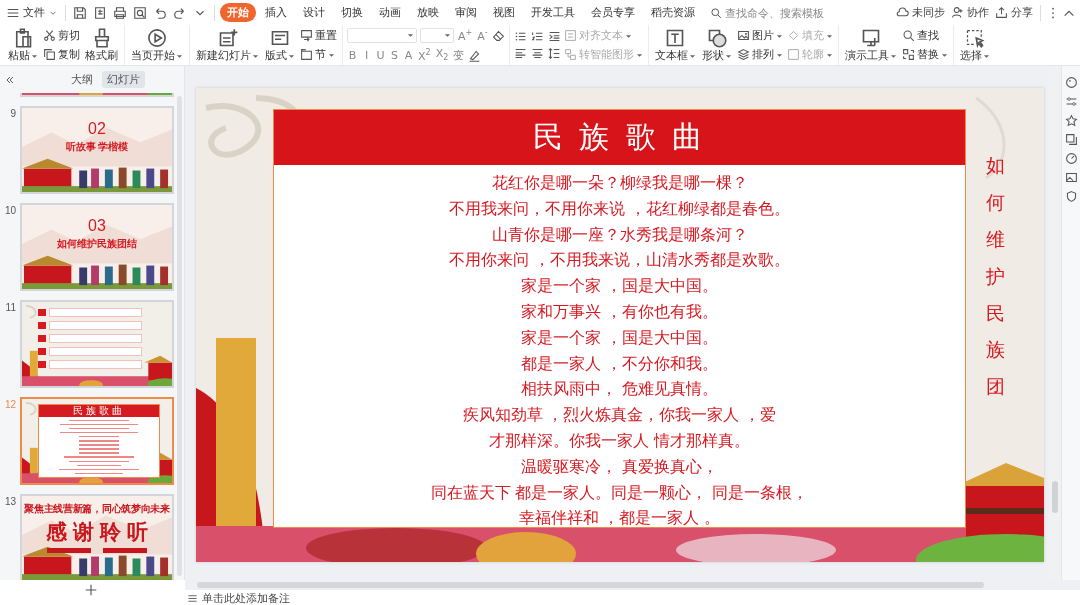 This screenshot has width=1080, height=605. Describe the element at coordinates (466, 12) in the screenshot. I see `ribbon-tab: 审阅` at that location.